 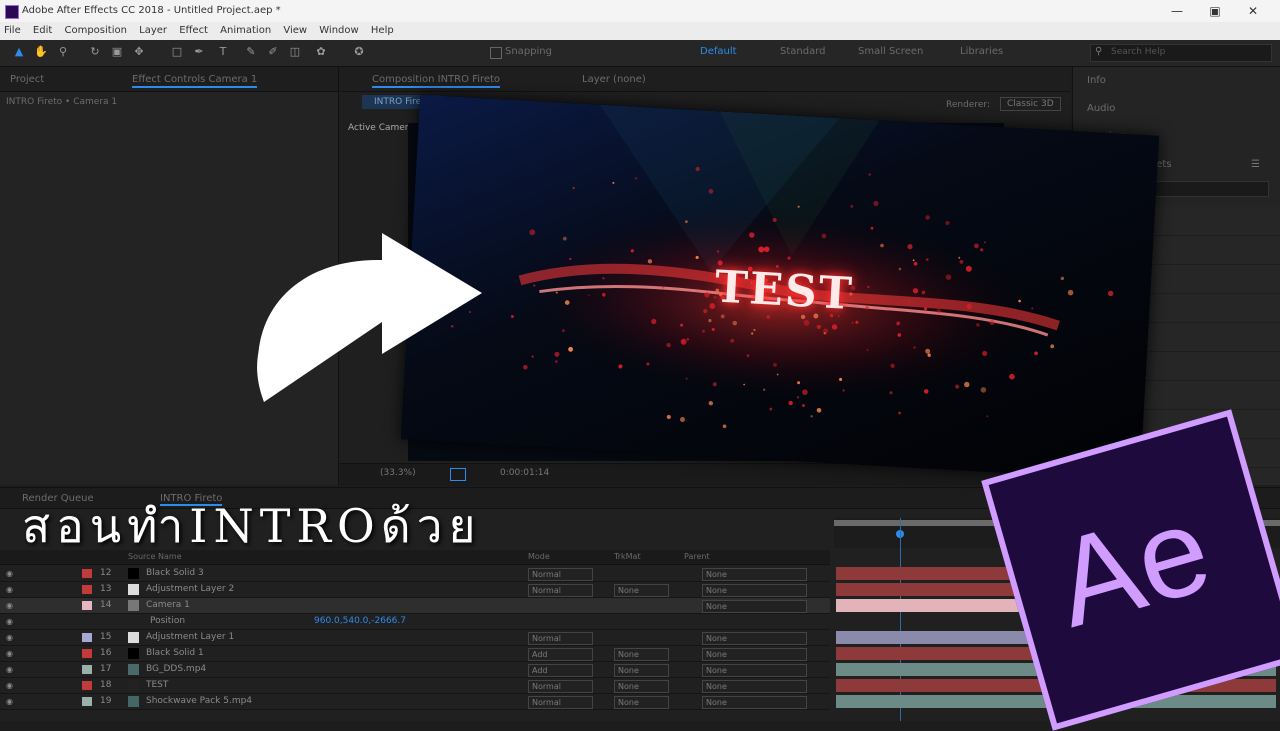 I want to click on roto-tool-icon: ✿, so click(x=321, y=52).